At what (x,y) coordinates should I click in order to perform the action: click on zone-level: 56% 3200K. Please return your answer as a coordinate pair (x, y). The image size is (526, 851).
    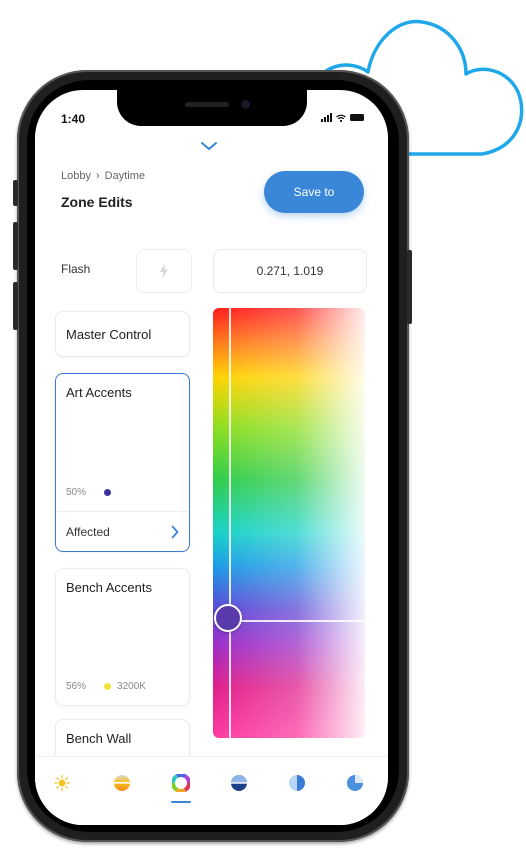
    Looking at the image, I should click on (106, 686).